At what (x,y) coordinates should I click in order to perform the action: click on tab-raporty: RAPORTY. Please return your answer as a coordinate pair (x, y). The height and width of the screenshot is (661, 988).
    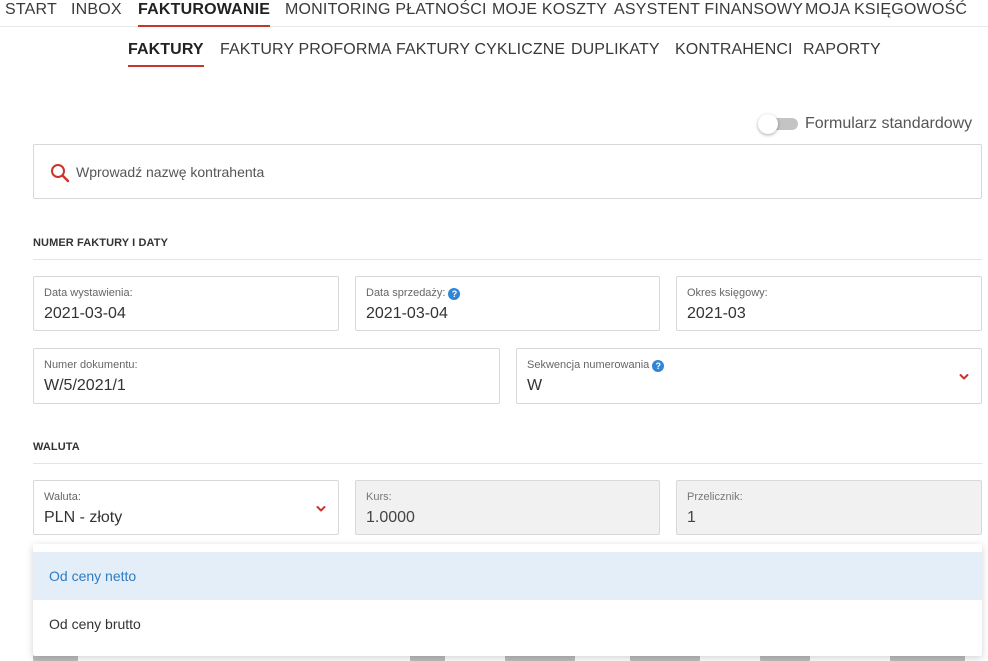
    Looking at the image, I should click on (842, 50).